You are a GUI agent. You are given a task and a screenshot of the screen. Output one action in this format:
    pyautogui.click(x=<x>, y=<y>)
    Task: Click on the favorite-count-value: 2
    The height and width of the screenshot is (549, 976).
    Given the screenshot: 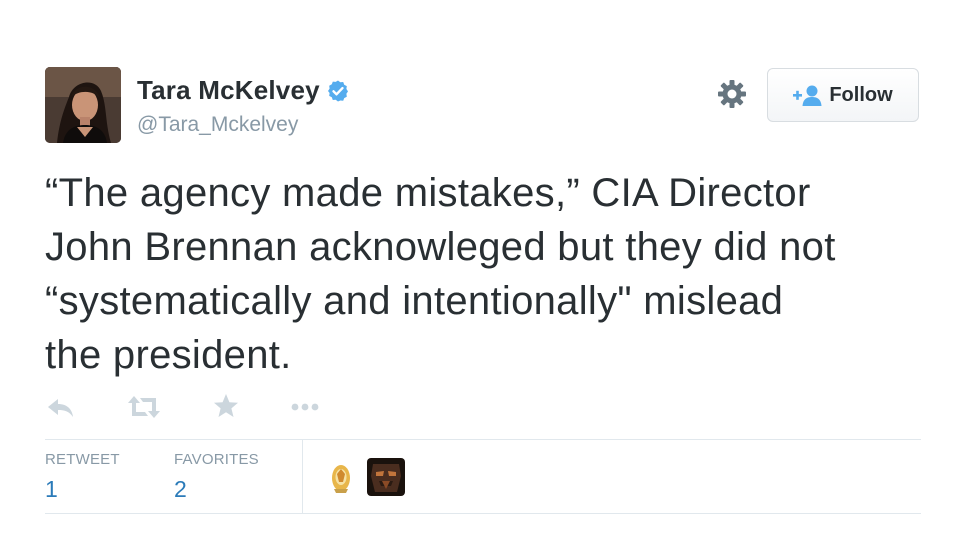 What is the action you would take?
    pyautogui.click(x=180, y=489)
    